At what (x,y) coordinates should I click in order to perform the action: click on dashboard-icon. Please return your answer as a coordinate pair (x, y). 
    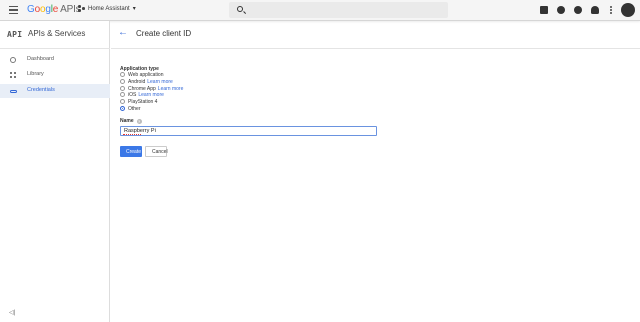
    Looking at the image, I should click on (13, 60).